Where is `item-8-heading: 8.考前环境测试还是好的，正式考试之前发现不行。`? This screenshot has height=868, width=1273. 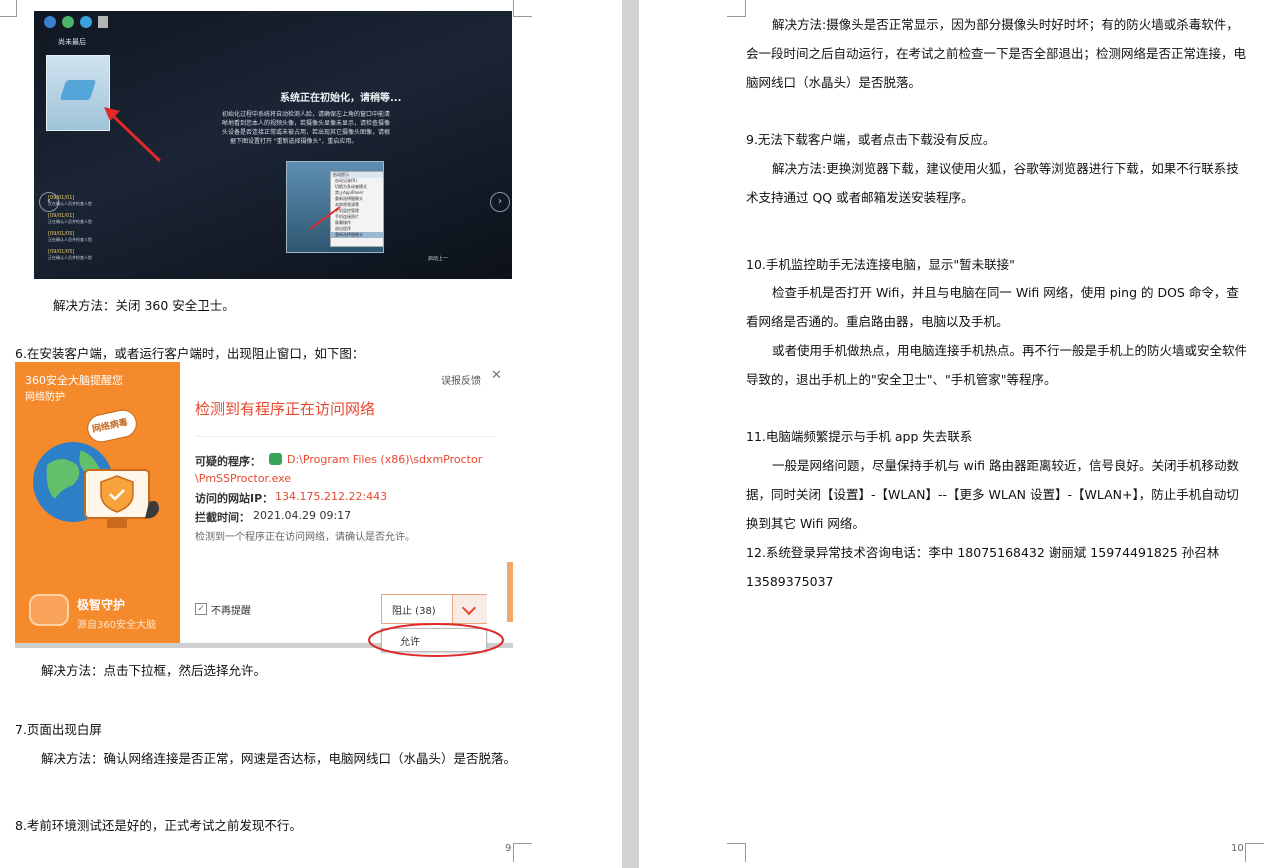 item-8-heading: 8.考前环境测试还是好的，正式考试之前发现不行。 is located at coordinates (158, 825).